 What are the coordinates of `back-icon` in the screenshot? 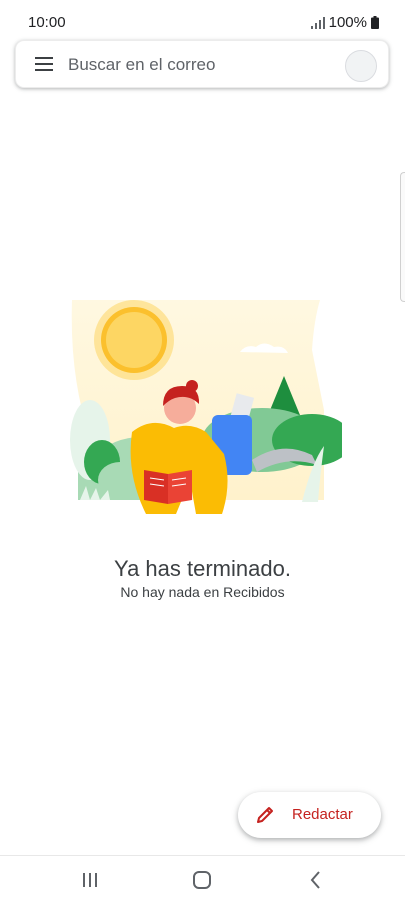 It's located at (316, 880).